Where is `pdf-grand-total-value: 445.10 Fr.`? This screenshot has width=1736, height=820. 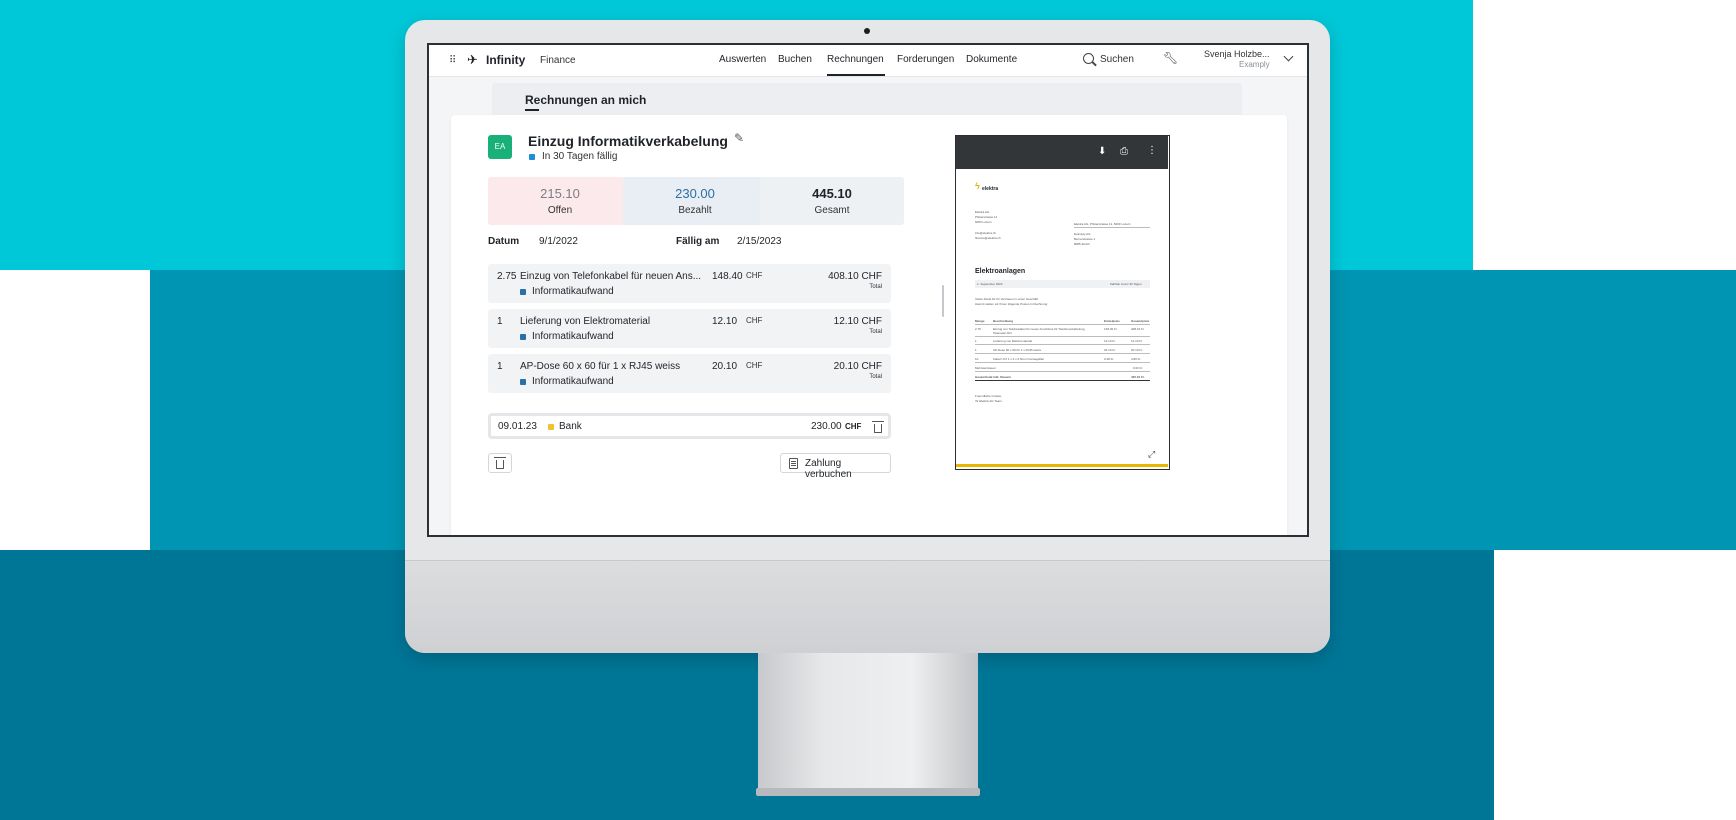 pdf-grand-total-value: 445.10 Fr. is located at coordinates (1138, 377).